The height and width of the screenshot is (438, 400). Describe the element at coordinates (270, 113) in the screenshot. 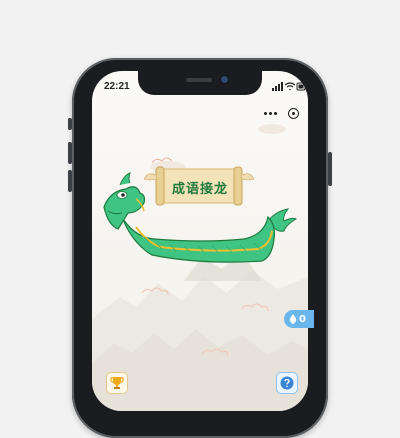

I see `more-icon` at that location.